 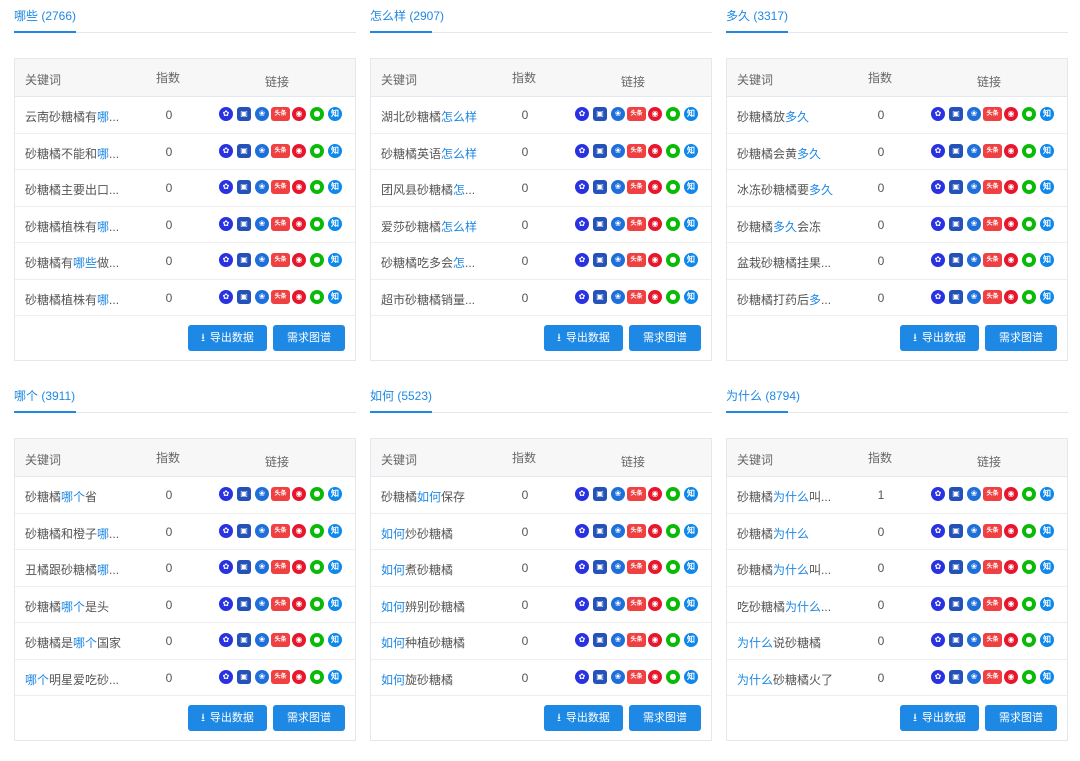 I want to click on panel-tab: 怎么样 (2907), so click(x=407, y=15).